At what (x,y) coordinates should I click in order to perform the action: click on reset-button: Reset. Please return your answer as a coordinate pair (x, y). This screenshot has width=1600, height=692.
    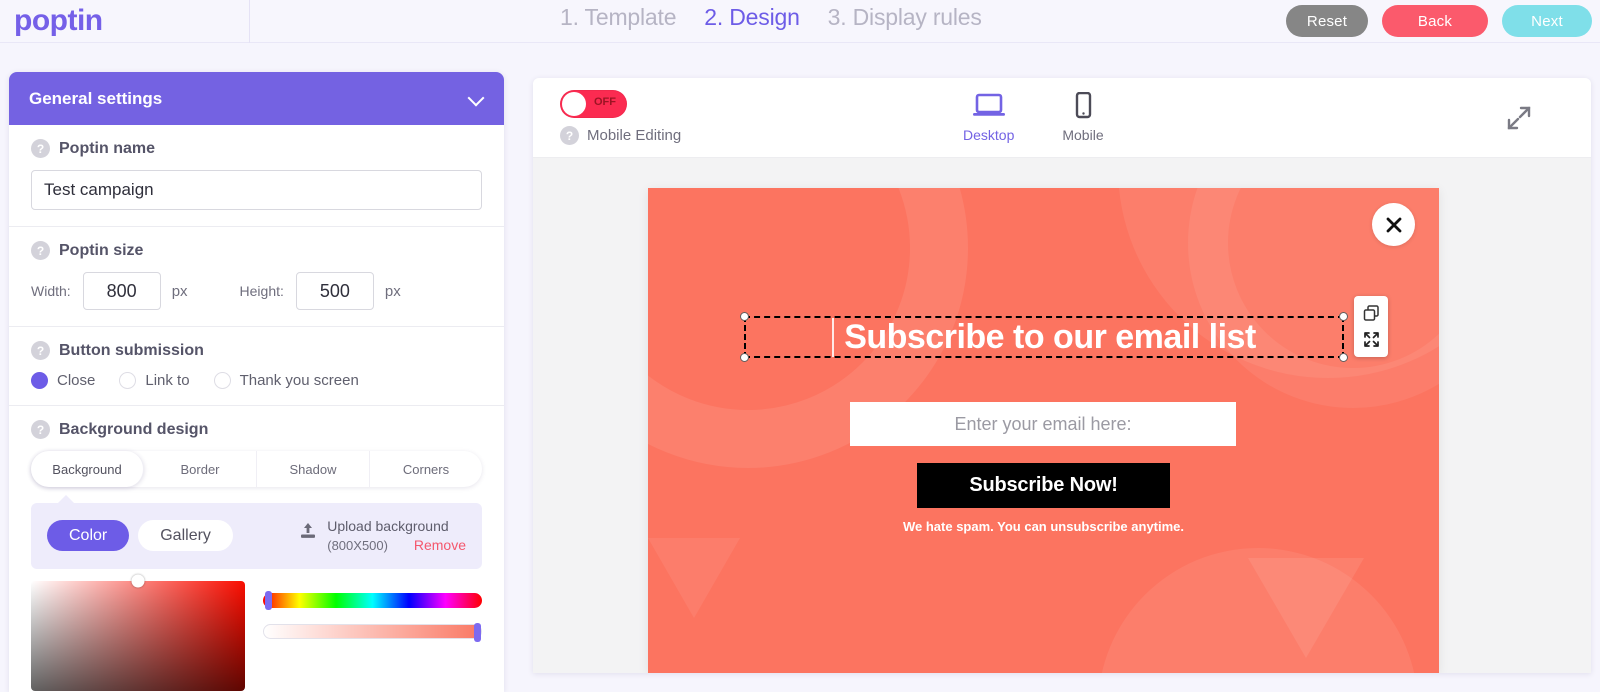
    Looking at the image, I should click on (1327, 21).